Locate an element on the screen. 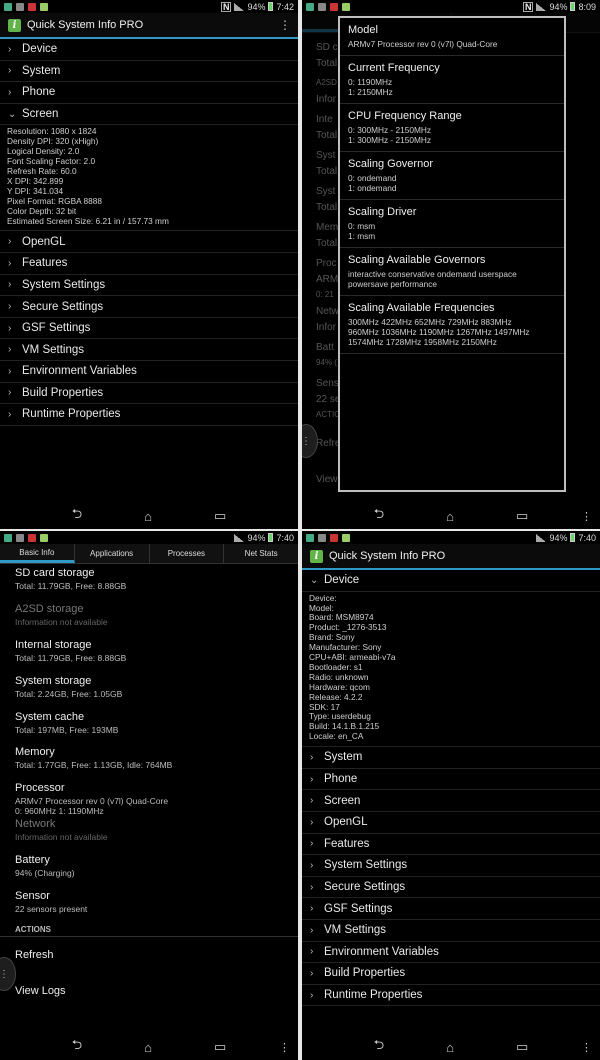 This screenshot has height=1060, width=600. background-item: Sens is located at coordinates (327, 383).